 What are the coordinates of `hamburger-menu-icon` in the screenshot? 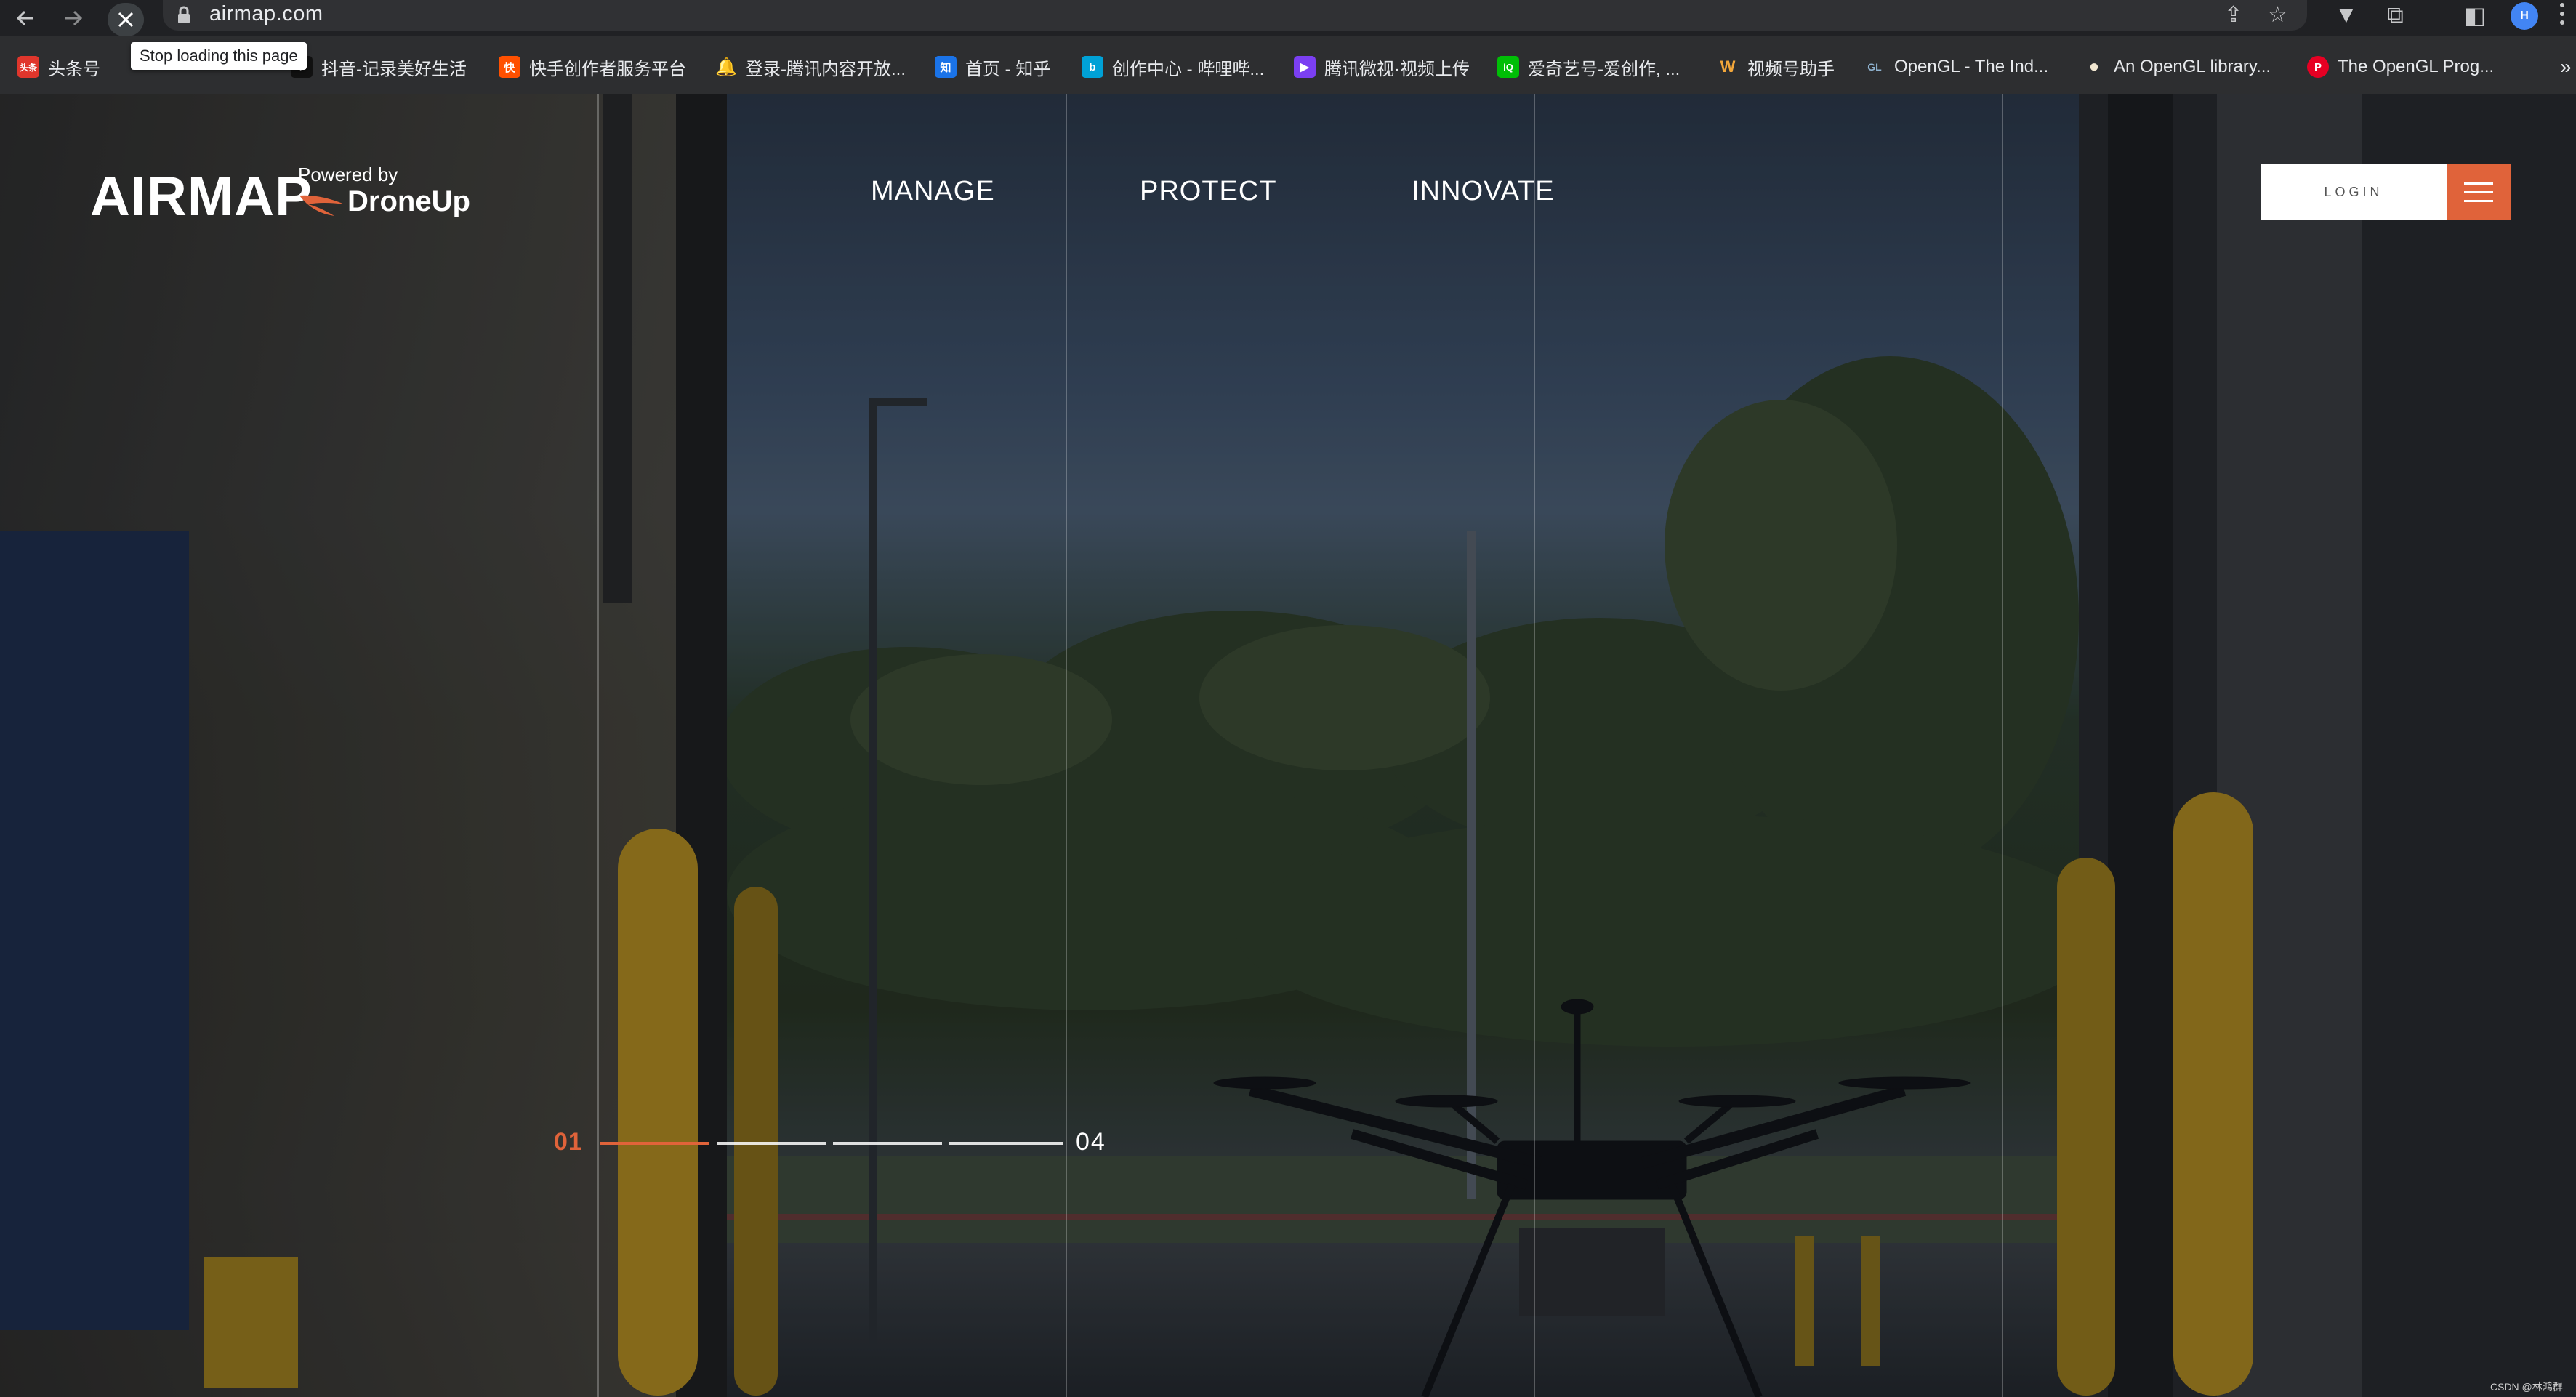 It's located at (2478, 192).